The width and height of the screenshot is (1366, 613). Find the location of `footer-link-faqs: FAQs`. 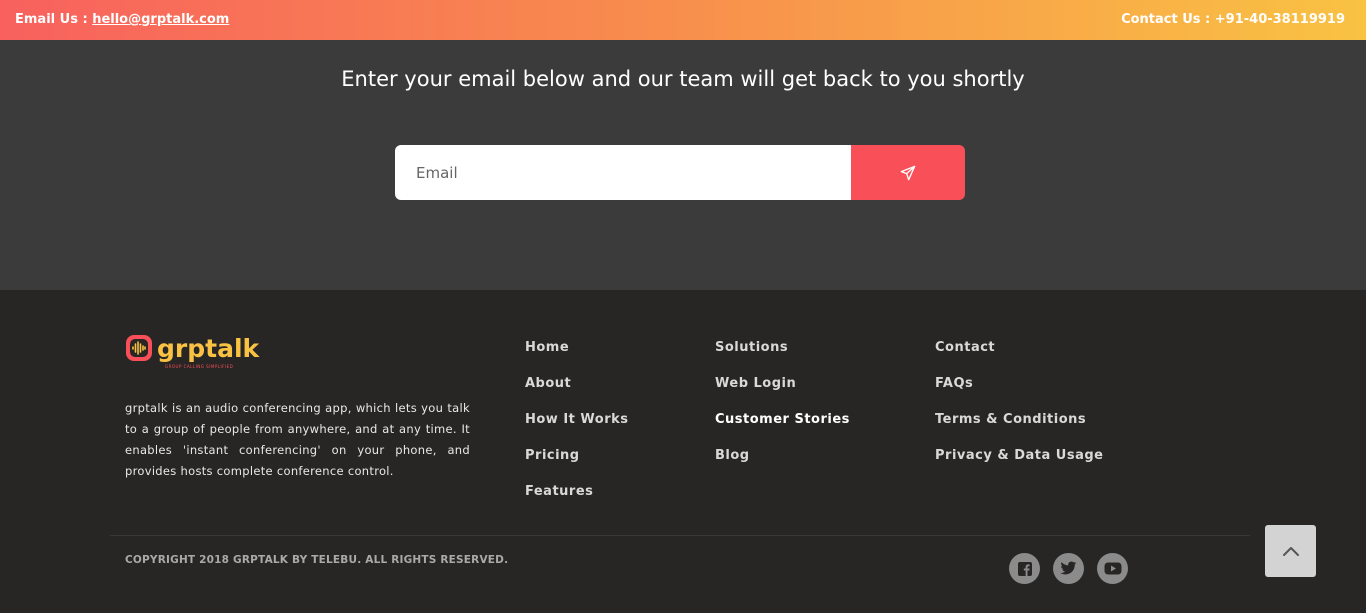

footer-link-faqs: FAQs is located at coordinates (1019, 394).